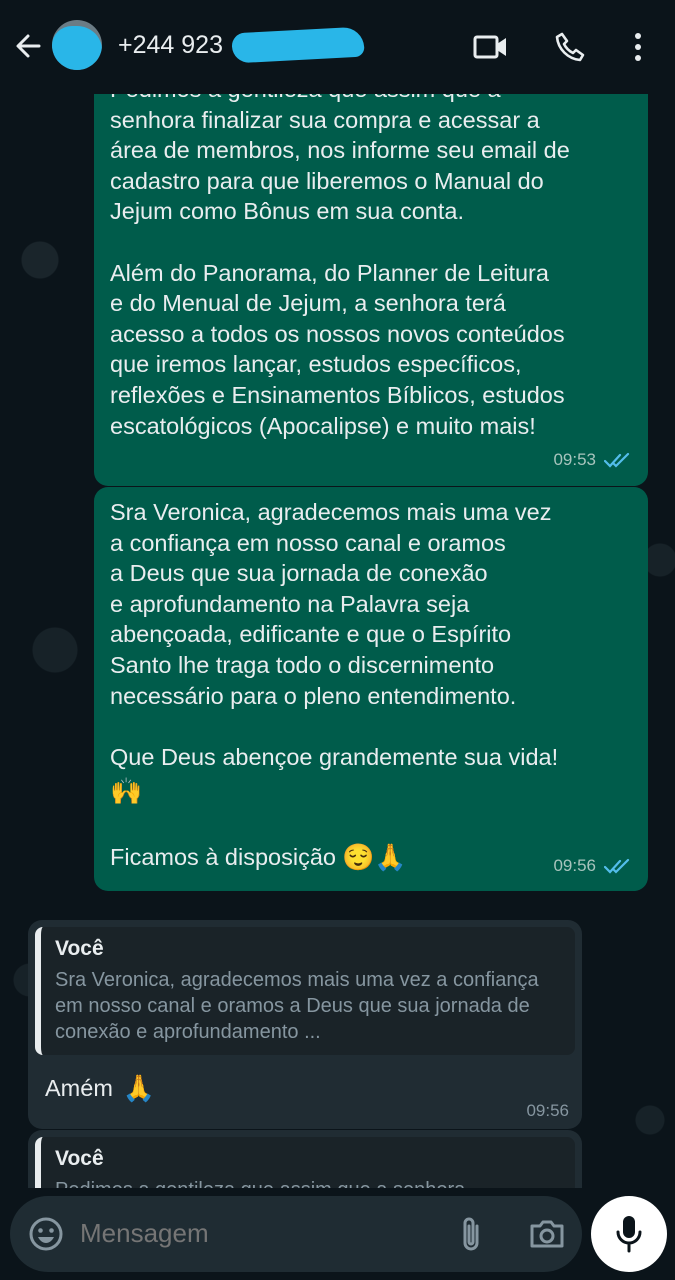  Describe the element at coordinates (371, 460) in the screenshot. I see `message-meta: 09:53` at that location.